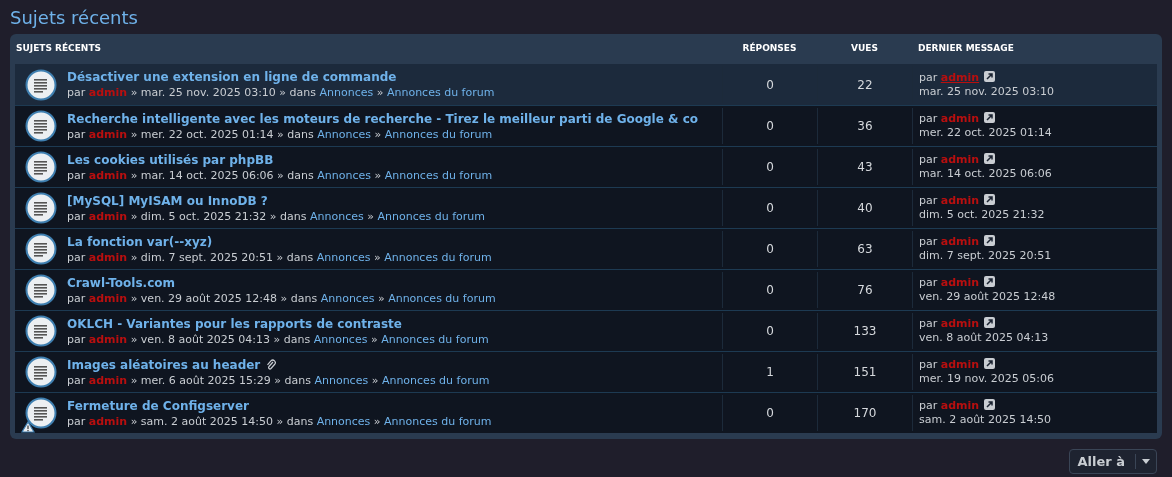  What do you see at coordinates (382, 118) in the screenshot?
I see `topic-title-link: Recherche intelligente avec les moteurs de recherche - Tirez le meilleur parti de Google & co` at bounding box center [382, 118].